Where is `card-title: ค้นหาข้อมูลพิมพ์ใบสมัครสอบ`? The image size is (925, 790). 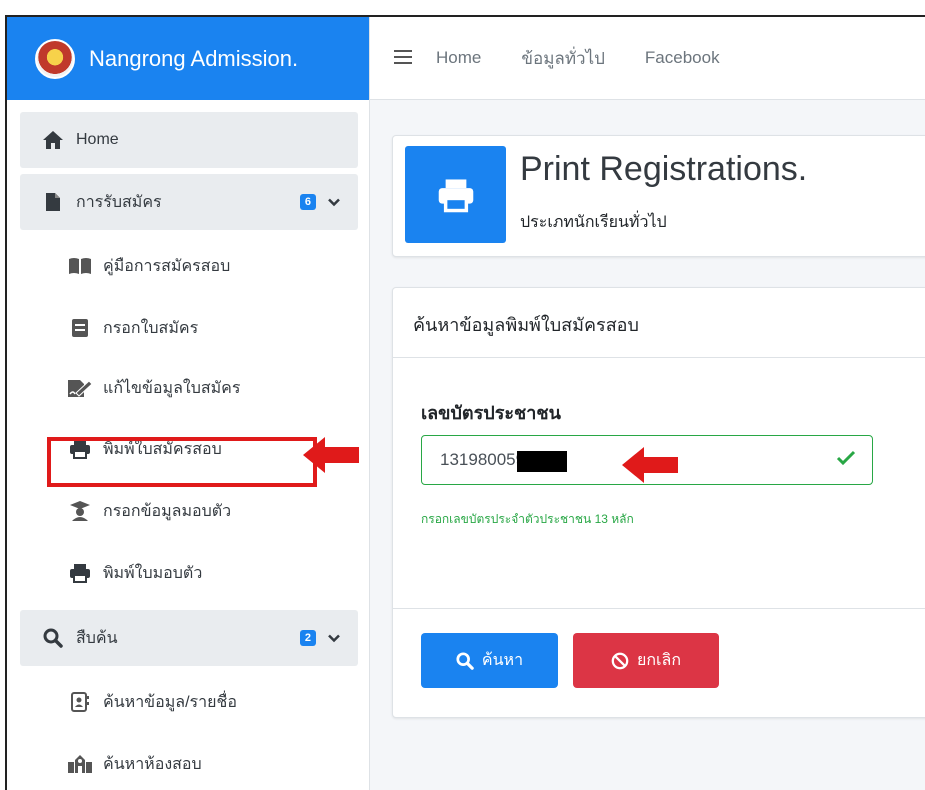
card-title: ค้นหาข้อมูลพิมพ์ใบสมัครสอบ is located at coordinates (526, 325).